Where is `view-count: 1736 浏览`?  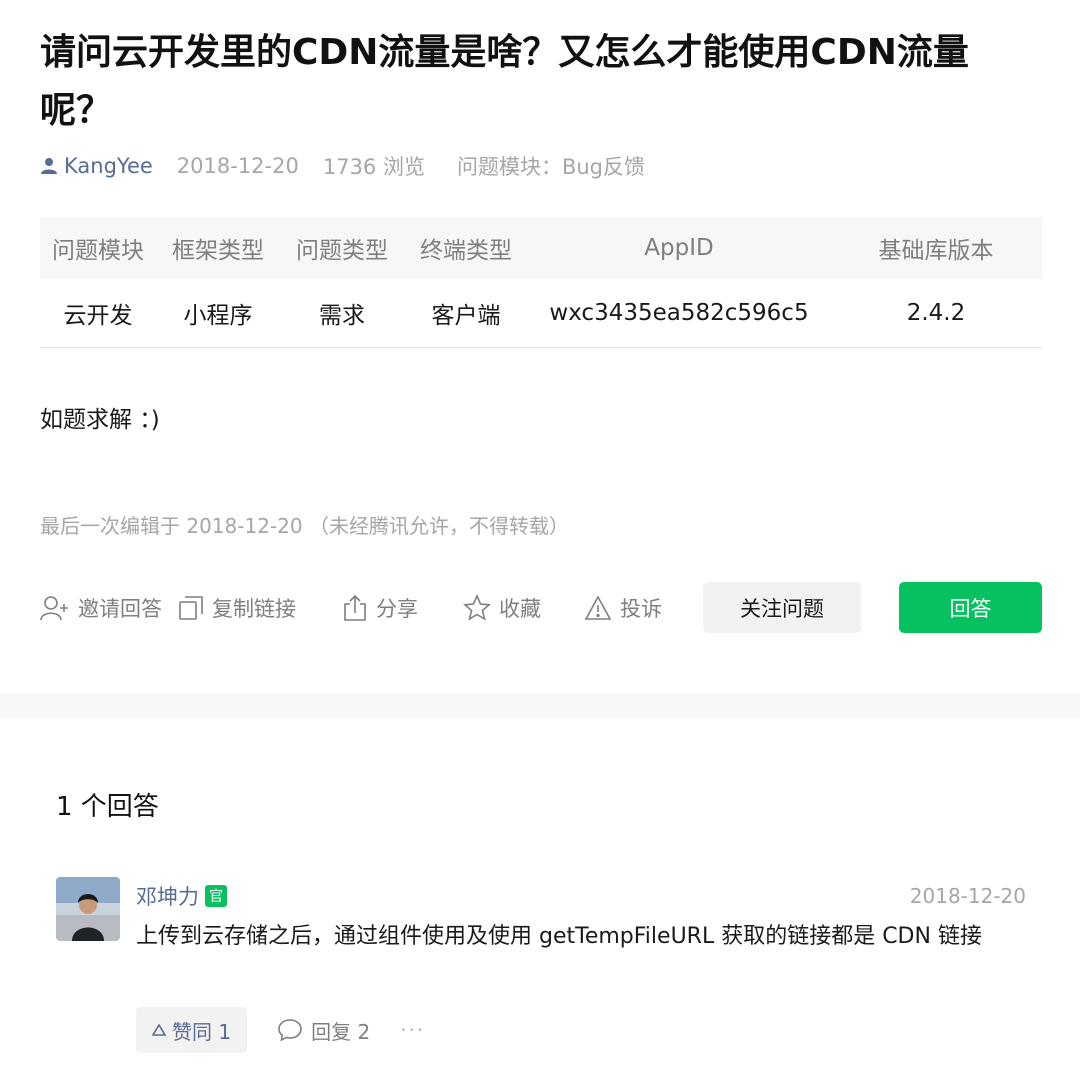 view-count: 1736 浏览 is located at coordinates (373, 167).